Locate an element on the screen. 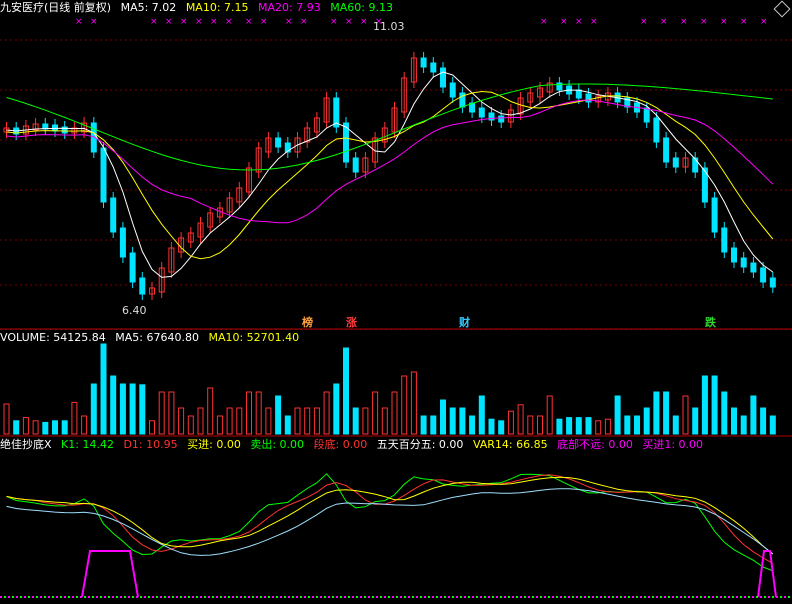 This screenshot has height=604, width=792. k1-label: K1: 14.42 is located at coordinates (87, 444).